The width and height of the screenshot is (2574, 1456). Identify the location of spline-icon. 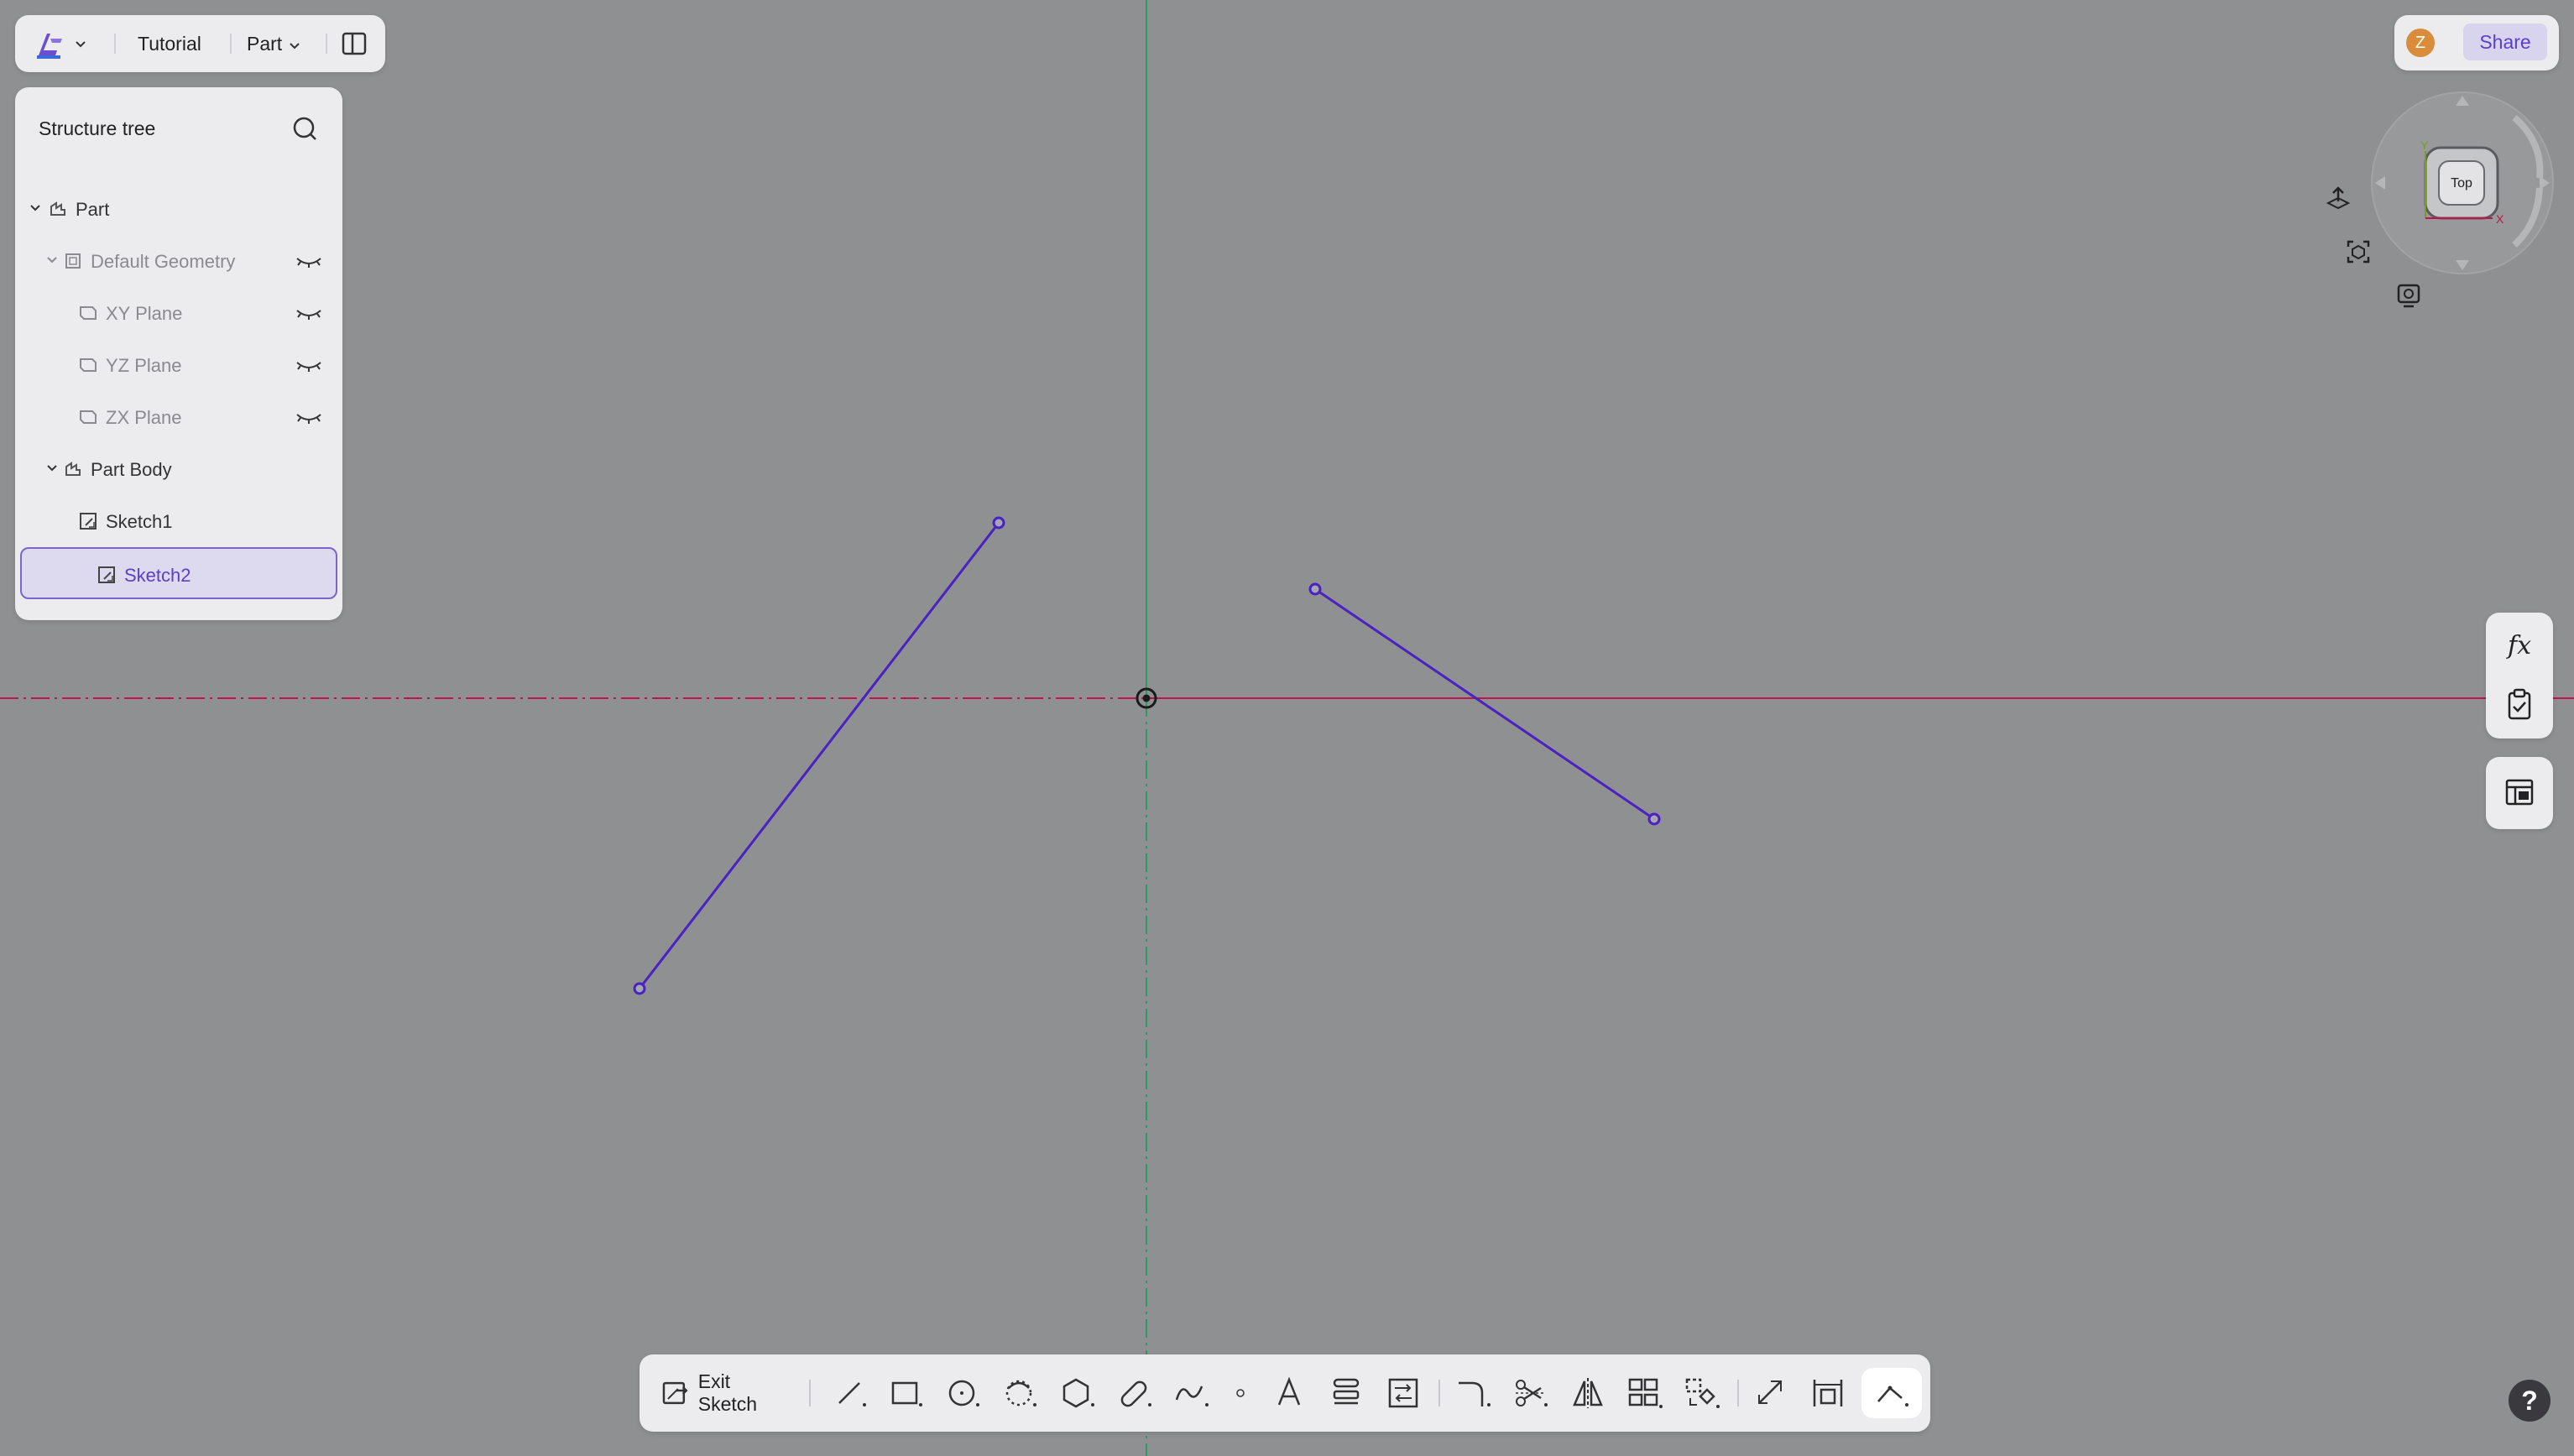
(1192, 1396).